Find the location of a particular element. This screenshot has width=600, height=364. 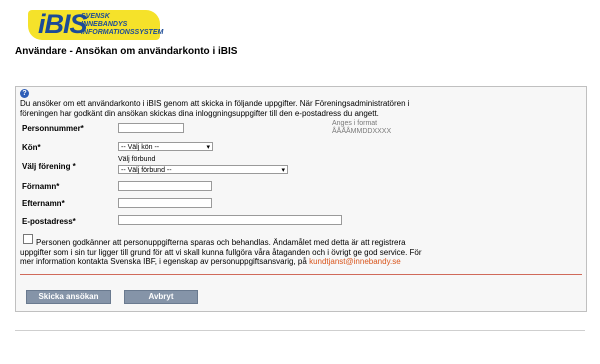

forbund-select: -- Välj förbund -- ▾ is located at coordinates (203, 169).